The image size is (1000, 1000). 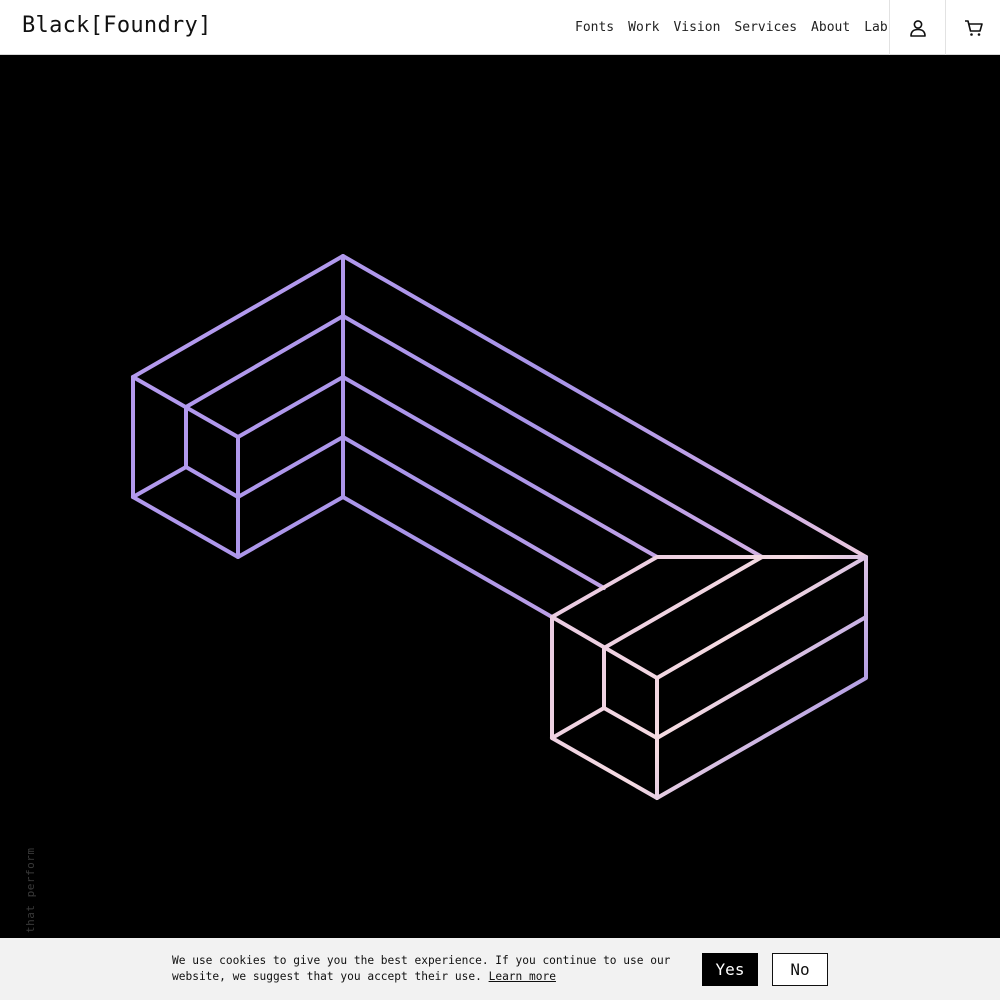 What do you see at coordinates (800, 969) in the screenshot?
I see `decline-cookies-button: No` at bounding box center [800, 969].